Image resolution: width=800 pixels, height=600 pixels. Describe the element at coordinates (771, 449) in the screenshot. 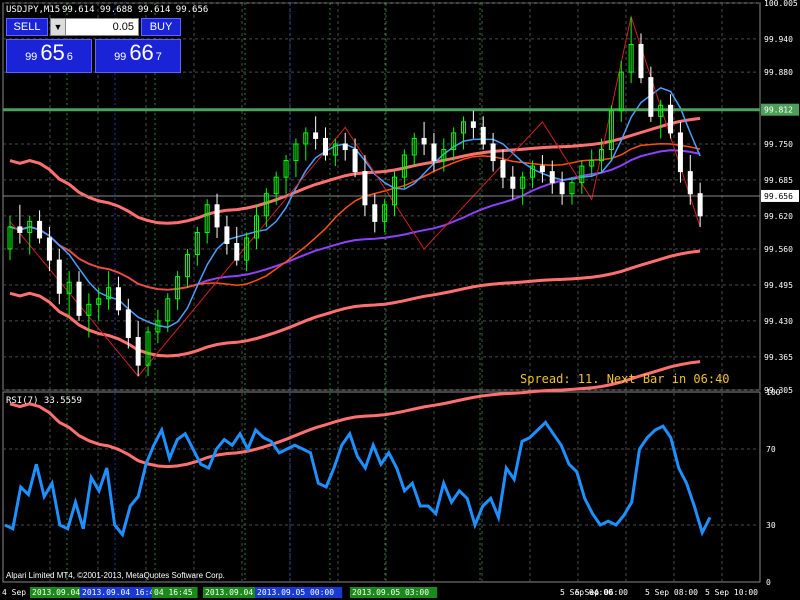

I see `rsi-axis-label: 70` at that location.